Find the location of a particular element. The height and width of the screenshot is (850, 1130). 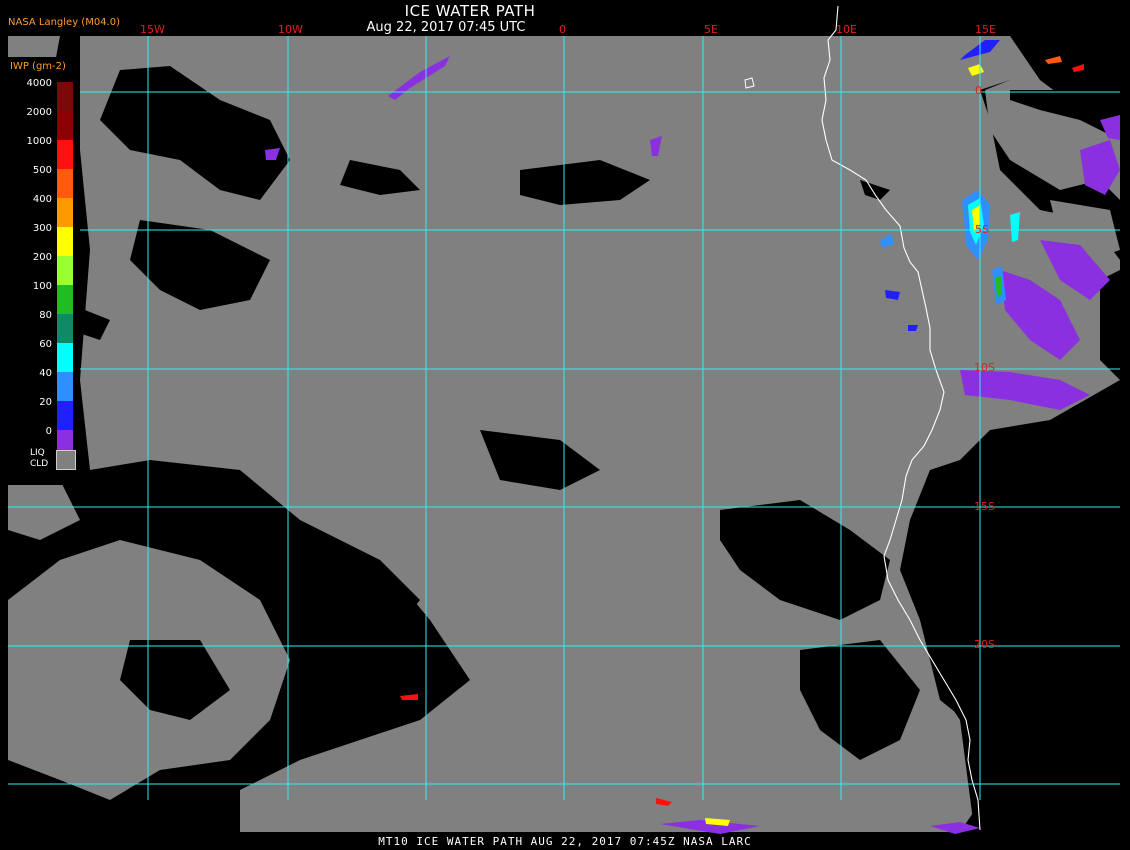

agency-label: NASA Langley (M04.0) is located at coordinates (64, 22).